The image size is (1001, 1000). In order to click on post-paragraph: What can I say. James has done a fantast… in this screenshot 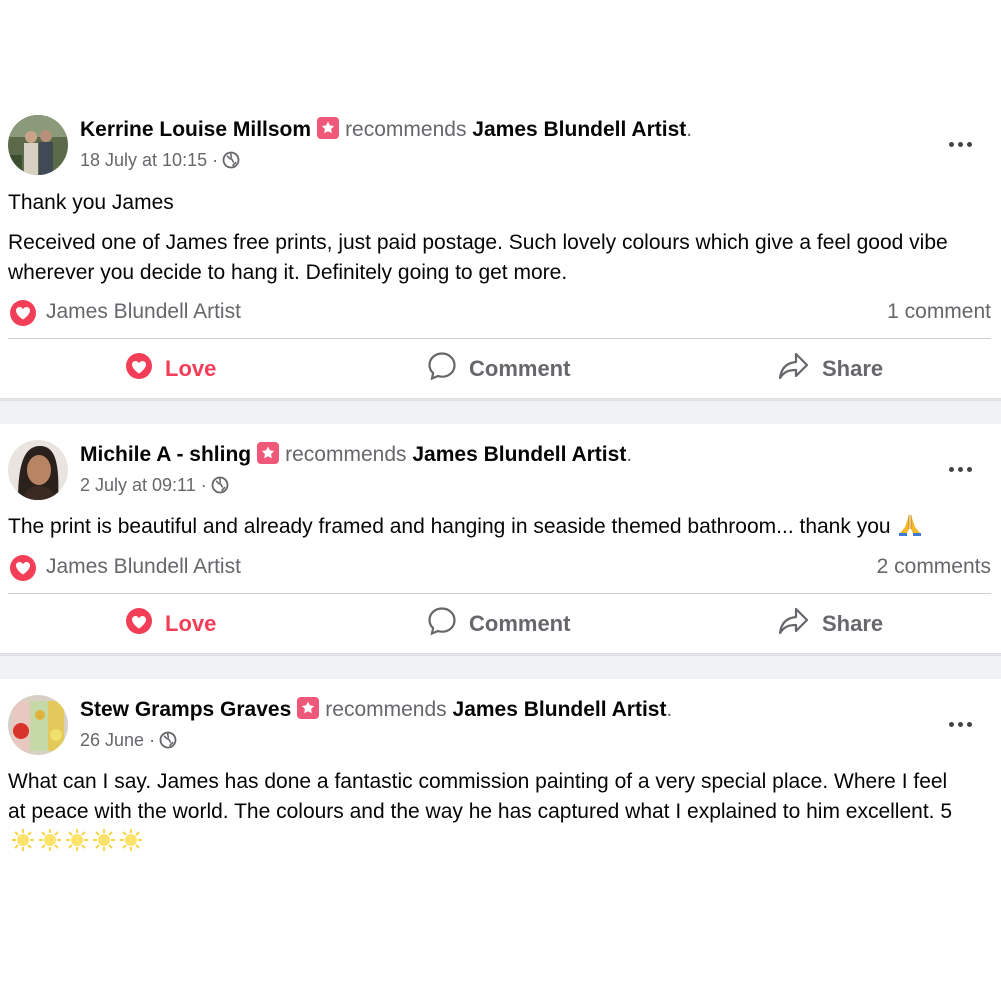, I will do `click(488, 812)`.